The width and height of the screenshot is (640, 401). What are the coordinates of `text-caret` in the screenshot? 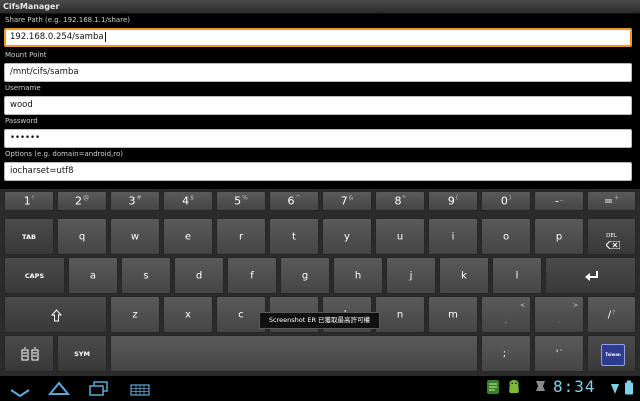 It's located at (105, 36).